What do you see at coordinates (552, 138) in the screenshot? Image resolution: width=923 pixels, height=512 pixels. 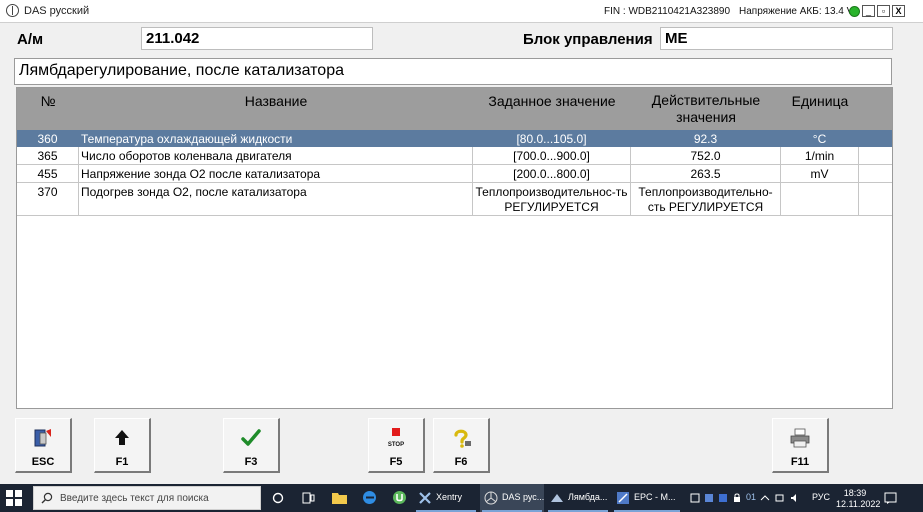 I see `cell-set: [80.0...105.0]` at bounding box center [552, 138].